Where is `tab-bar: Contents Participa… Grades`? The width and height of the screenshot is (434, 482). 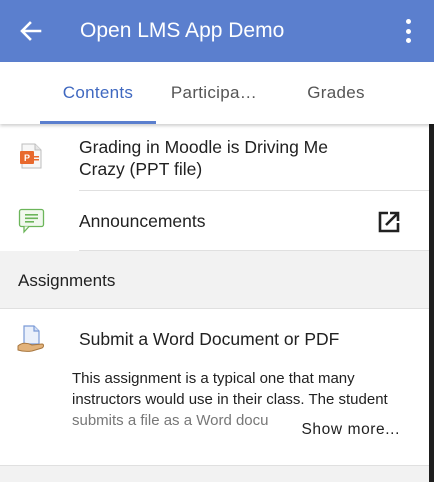 tab-bar: Contents Participa… Grades is located at coordinates (217, 93).